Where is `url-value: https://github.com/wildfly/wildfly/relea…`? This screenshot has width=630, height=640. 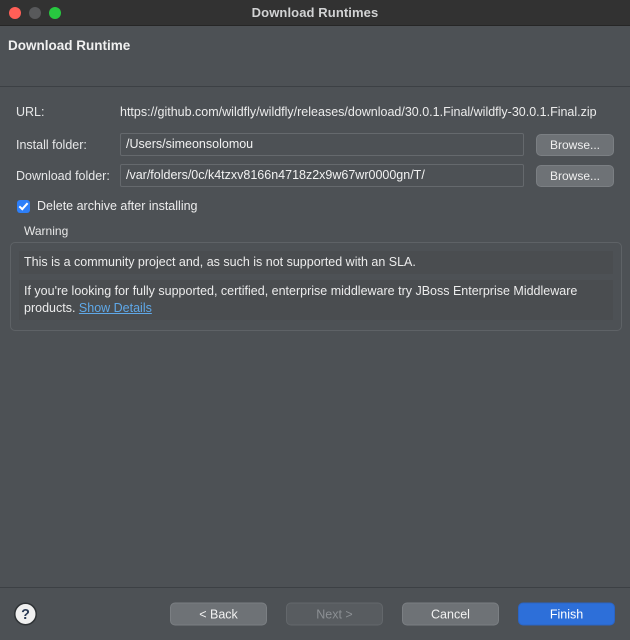 url-value: https://github.com/wildfly/wildfly/relea… is located at coordinates (358, 112).